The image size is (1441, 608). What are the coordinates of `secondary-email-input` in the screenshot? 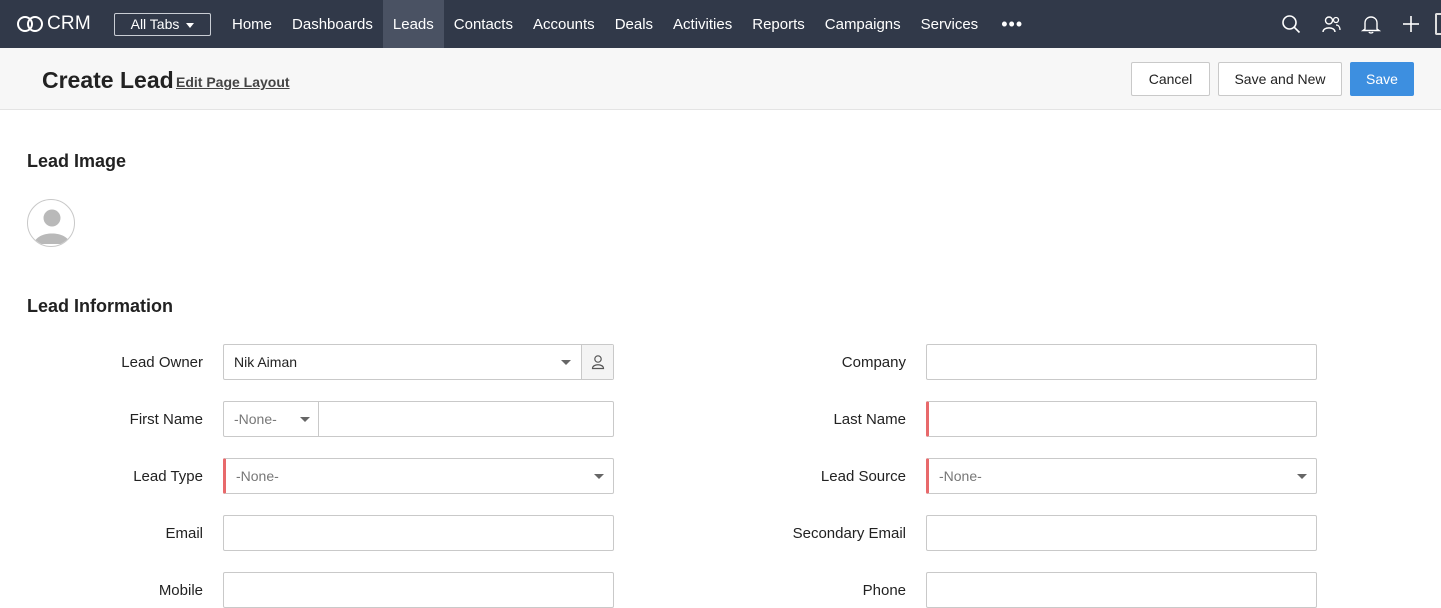 It's located at (1121, 533).